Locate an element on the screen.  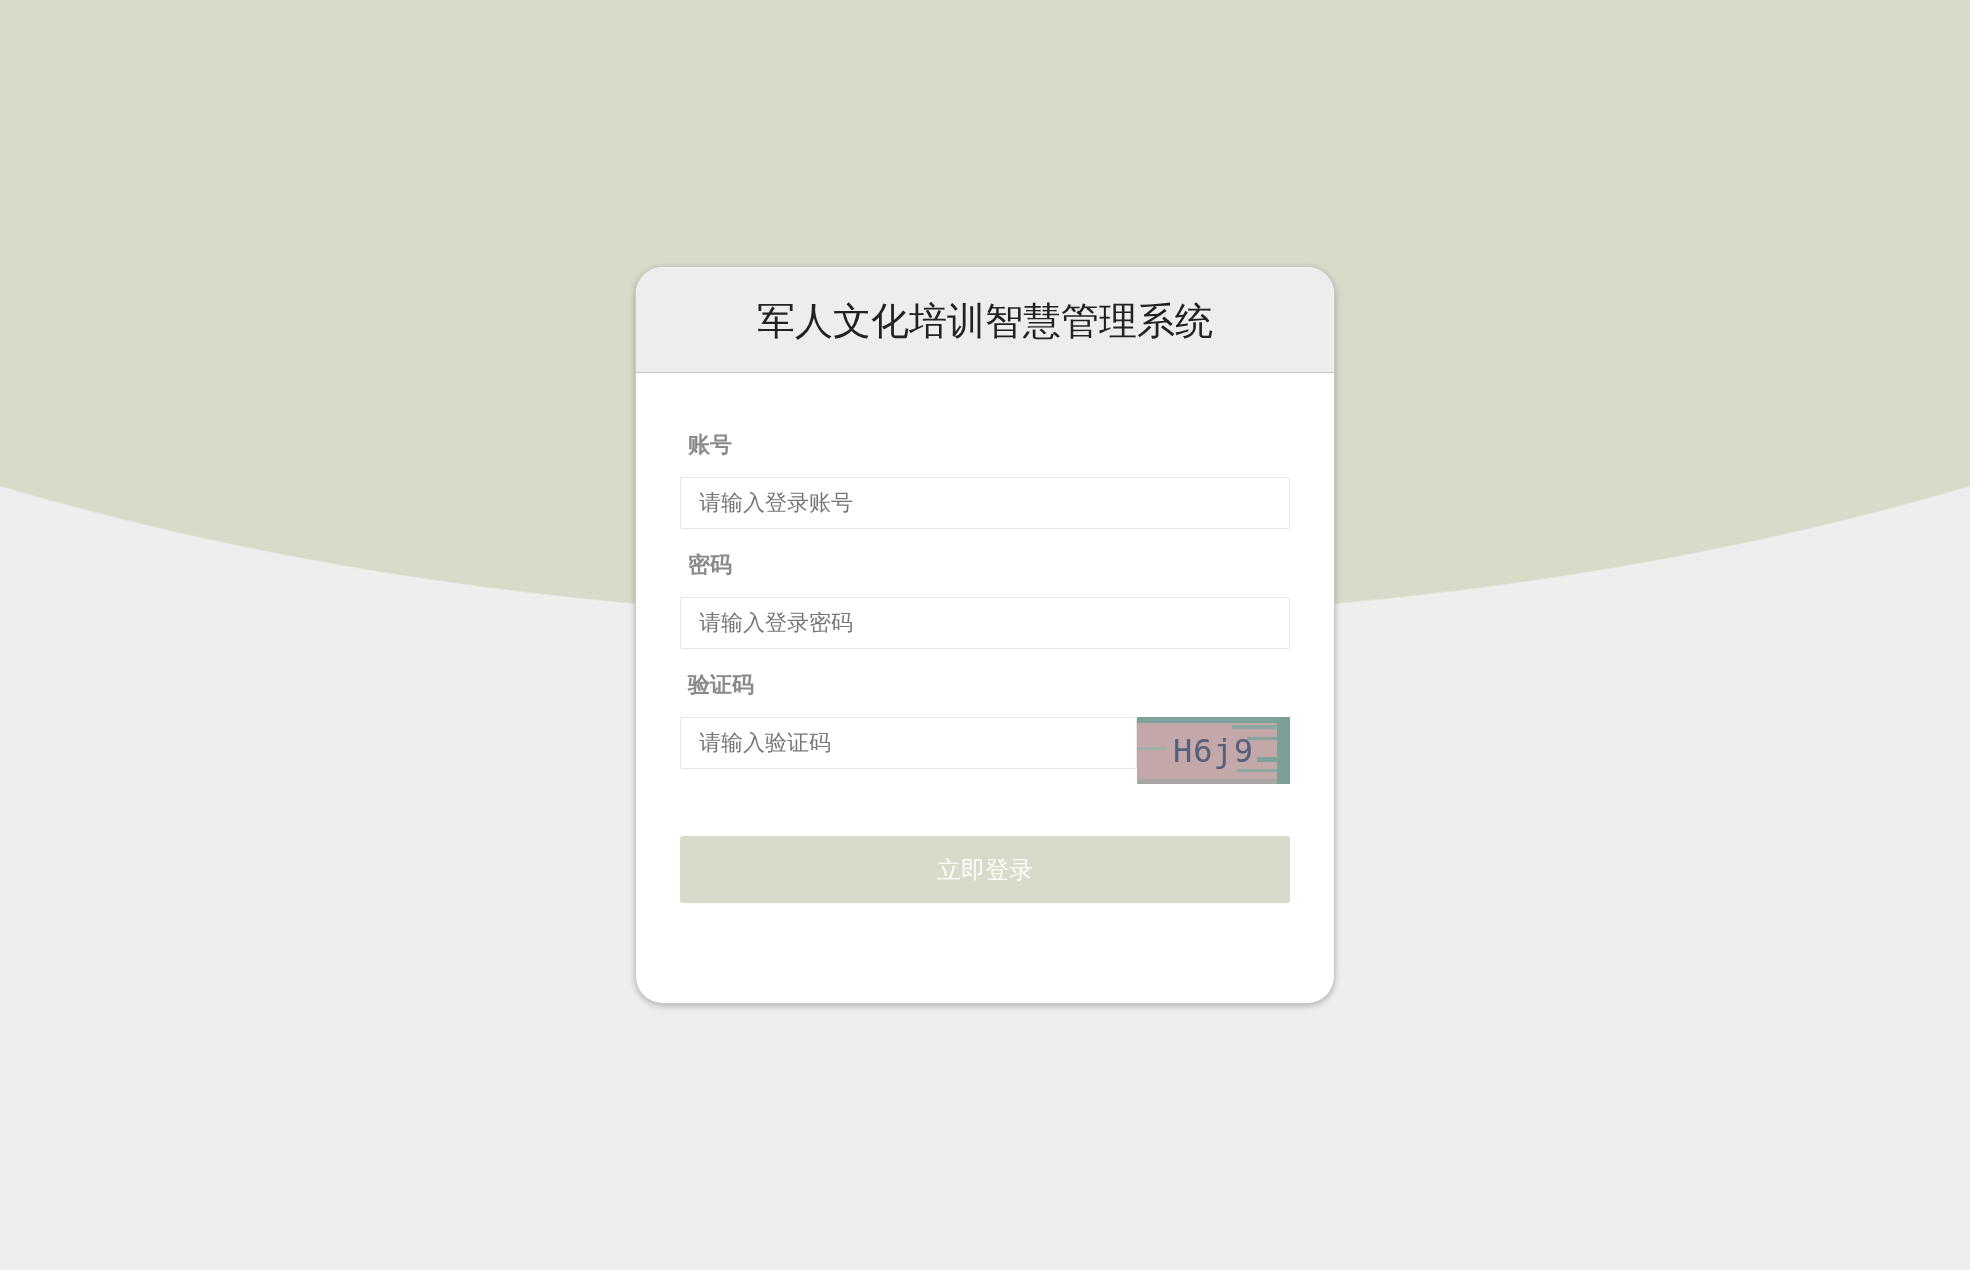
account-field: 请输入登录账号 is located at coordinates (985, 503).